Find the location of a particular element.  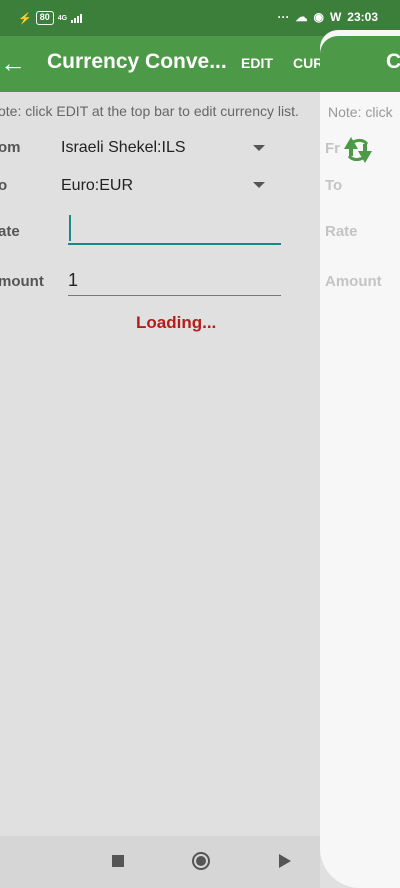

status-right: ··· ☁ ◉ W 23:03 is located at coordinates (327, 17).